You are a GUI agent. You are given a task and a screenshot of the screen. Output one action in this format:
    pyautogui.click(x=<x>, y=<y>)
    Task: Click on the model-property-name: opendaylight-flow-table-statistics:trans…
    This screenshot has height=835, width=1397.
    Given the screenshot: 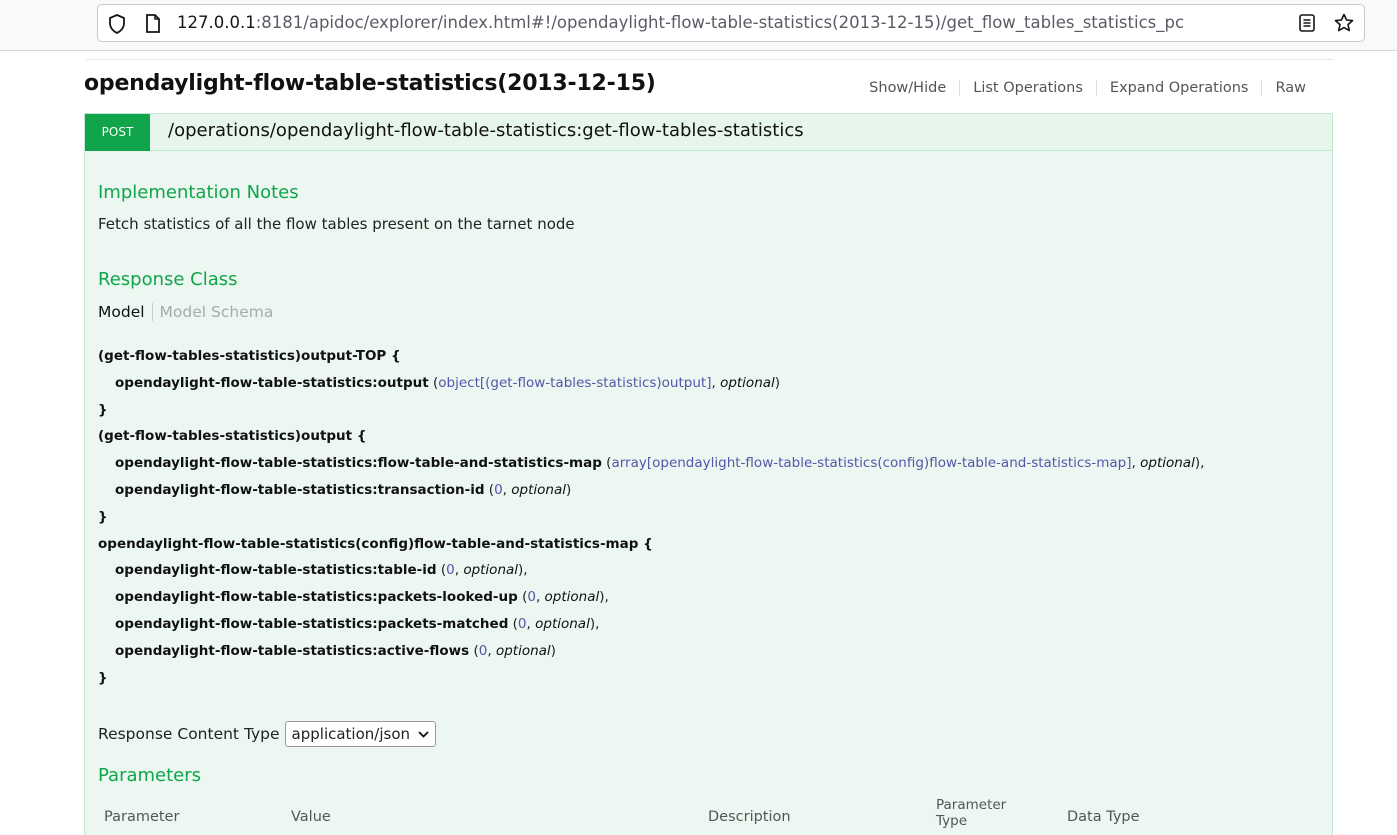 What is the action you would take?
    pyautogui.click(x=300, y=489)
    